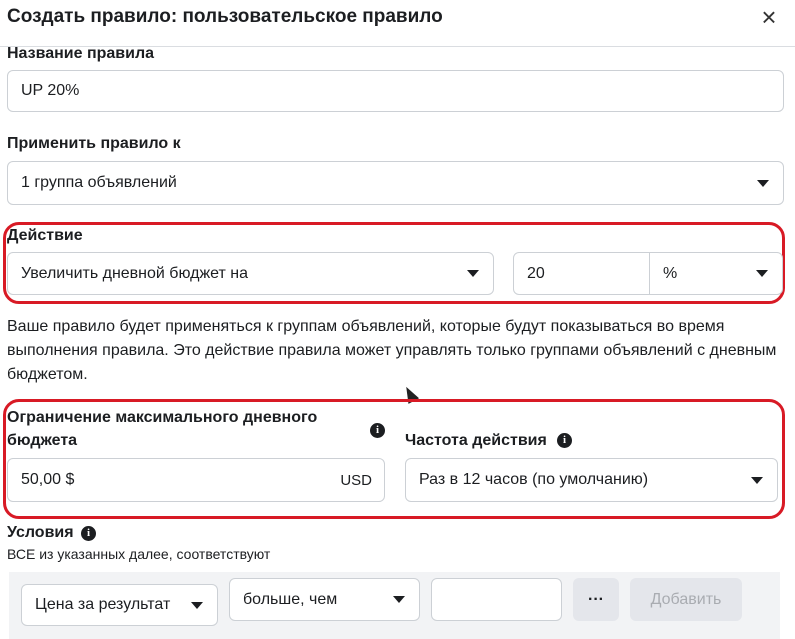 The width and height of the screenshot is (795, 639). What do you see at coordinates (81, 53) in the screenshot?
I see `rule-name-label: Название правила` at bounding box center [81, 53].